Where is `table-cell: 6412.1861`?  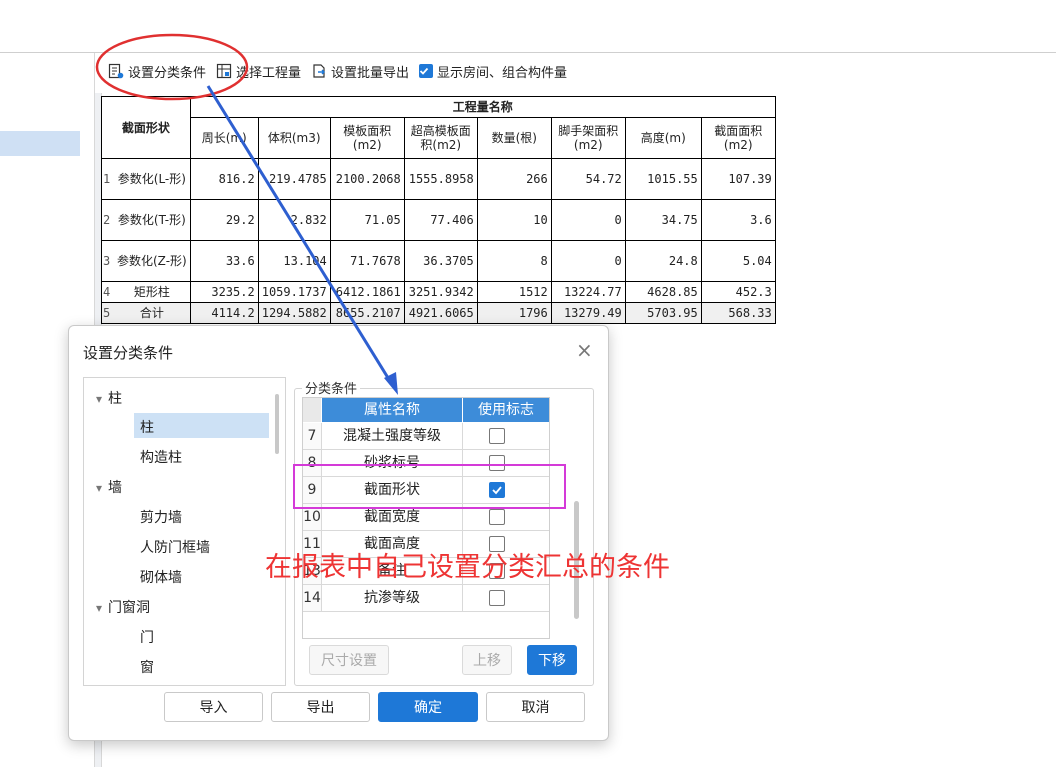
table-cell: 6412.1861 is located at coordinates (367, 292).